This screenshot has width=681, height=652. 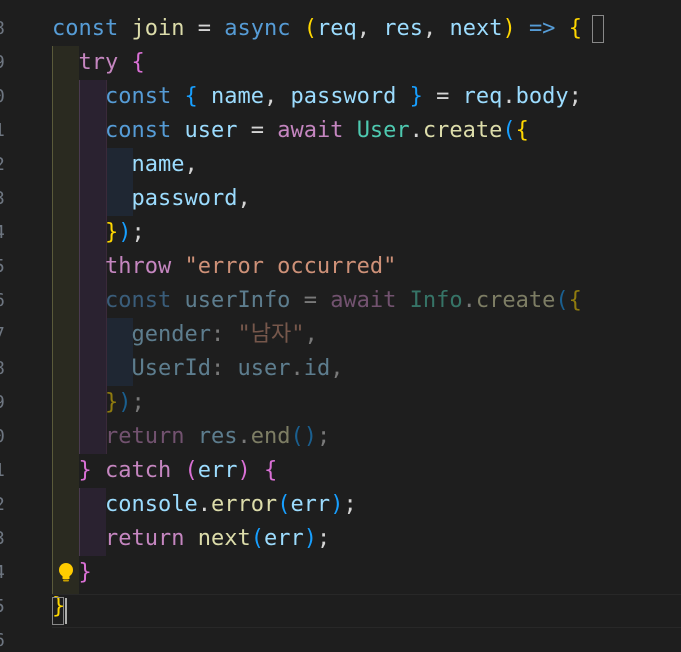 What do you see at coordinates (303, 436) in the screenshot?
I see `code-token: ()` at bounding box center [303, 436].